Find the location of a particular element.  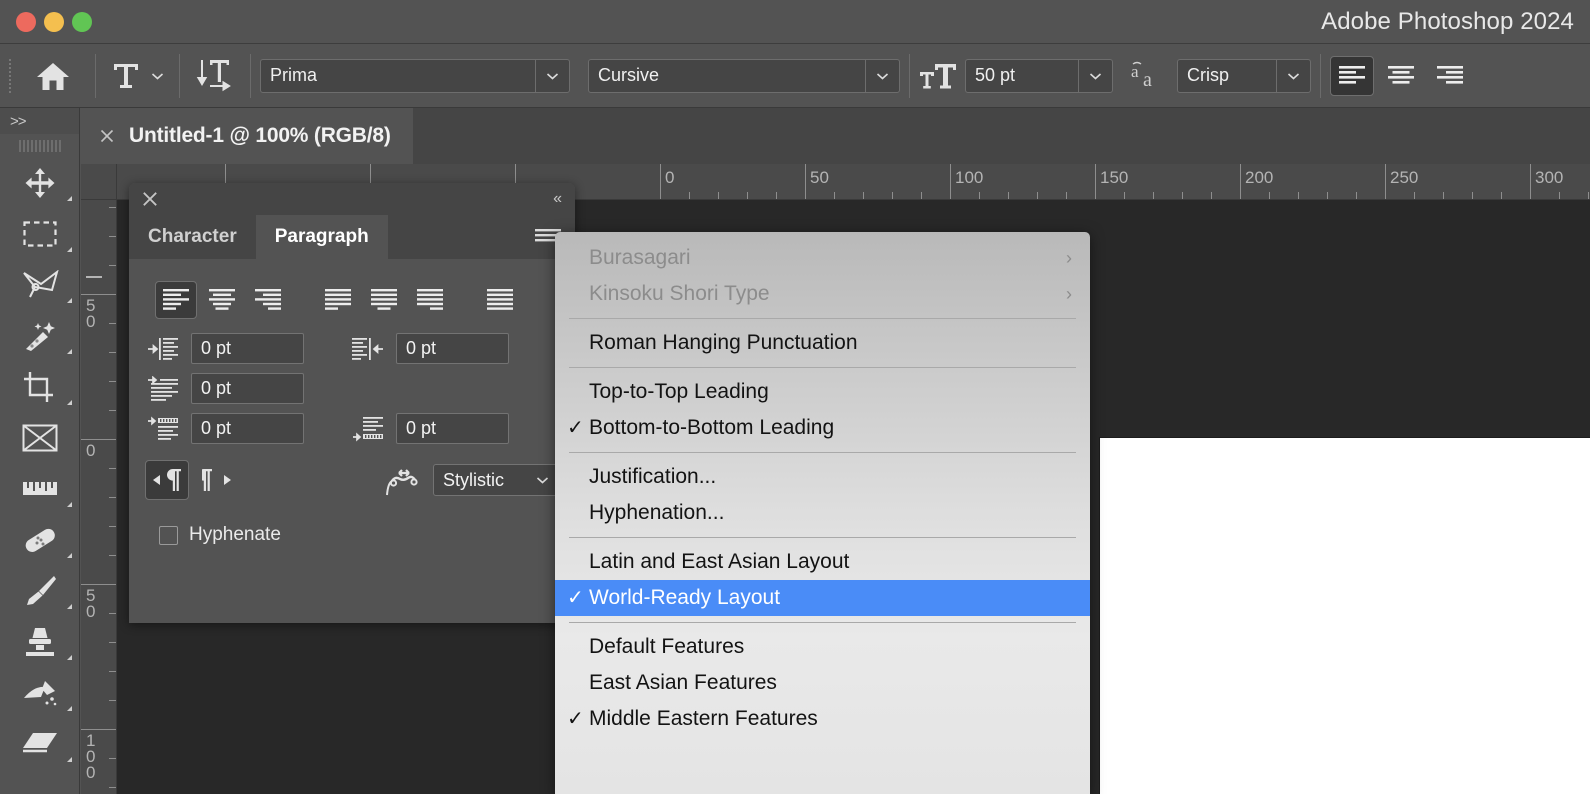

ruler-label: 200 is located at coordinates (1259, 177).